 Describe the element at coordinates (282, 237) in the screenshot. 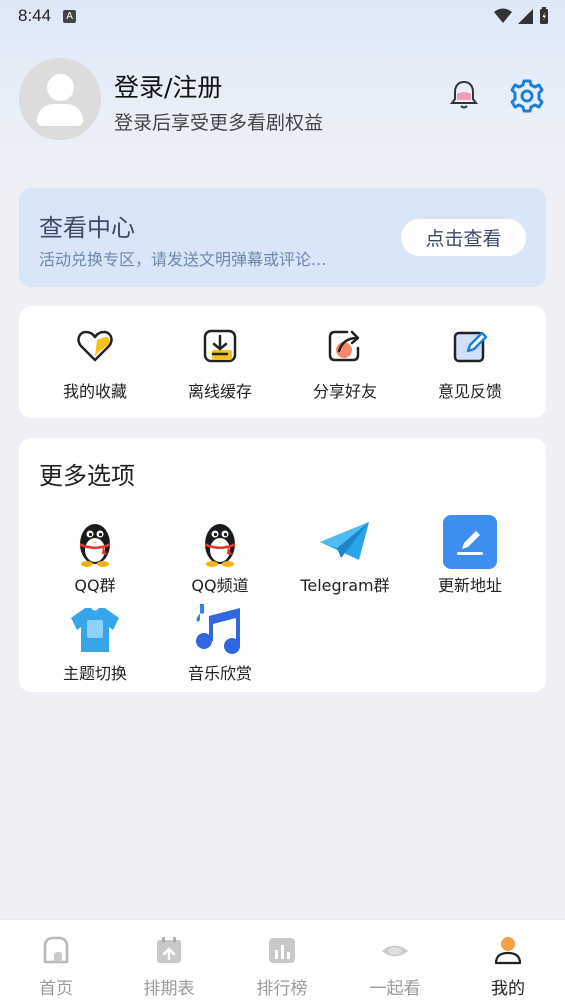

I see `view-center-card: 查看中心 活动兑换专区，请发送文明弹幕或评论... 点击查看` at that location.